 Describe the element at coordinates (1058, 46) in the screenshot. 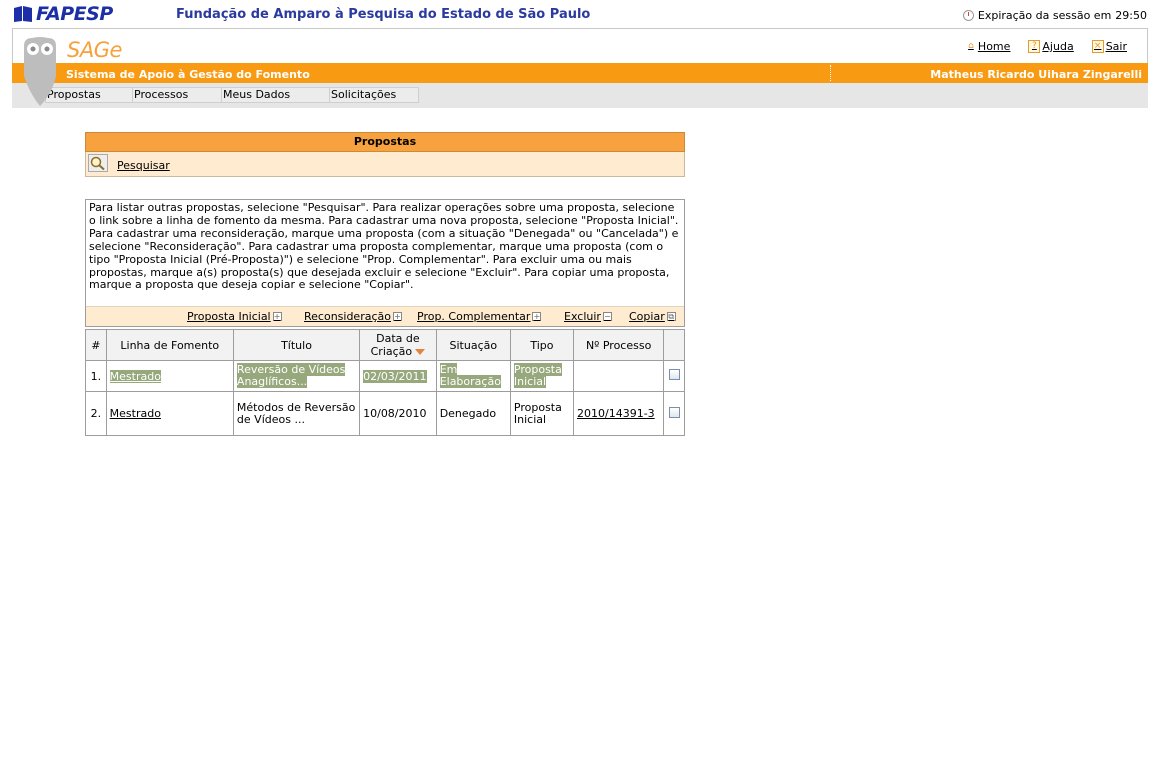

I see `help-link-label: Ajuda` at that location.